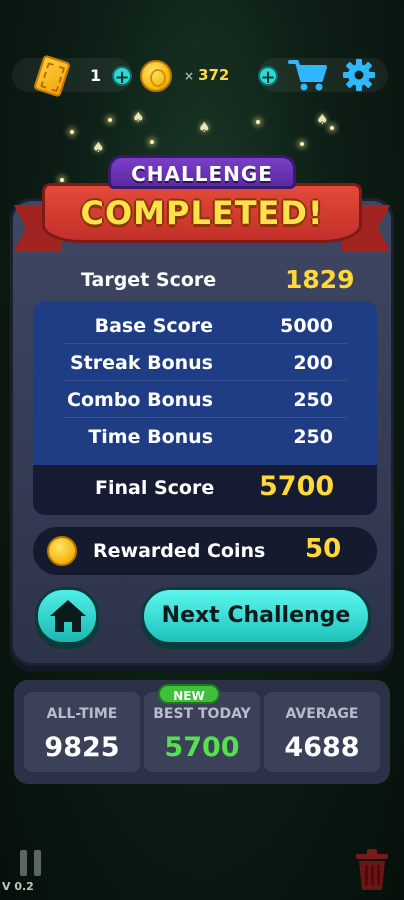 This screenshot has height=900, width=404. Describe the element at coordinates (140, 400) in the screenshot. I see `score-row-label: Combo Bonus` at that location.